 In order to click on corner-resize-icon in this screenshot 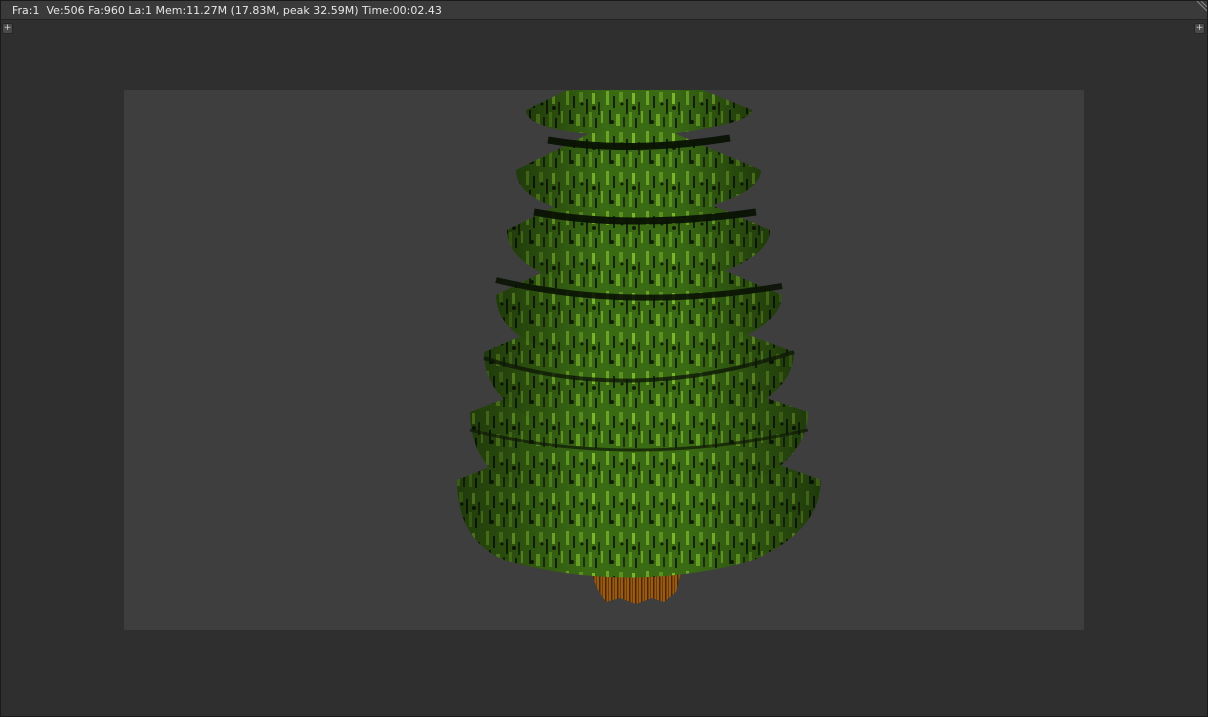, I will do `click(1201, 7)`.